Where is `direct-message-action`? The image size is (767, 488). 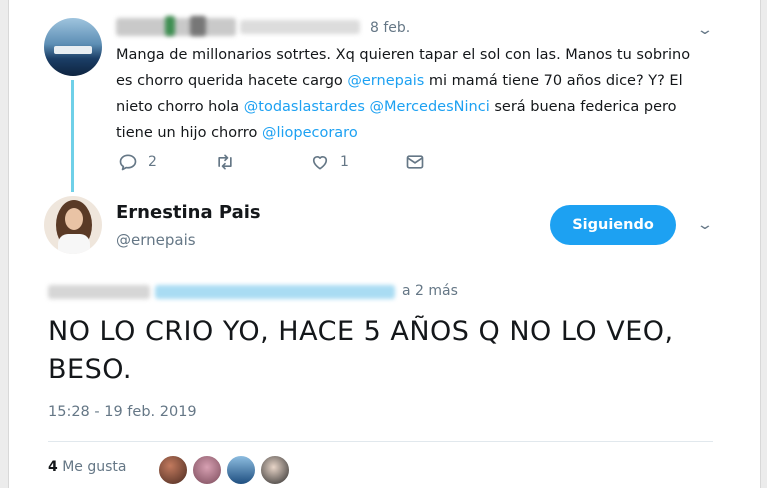 direct-message-action is located at coordinates (415, 162).